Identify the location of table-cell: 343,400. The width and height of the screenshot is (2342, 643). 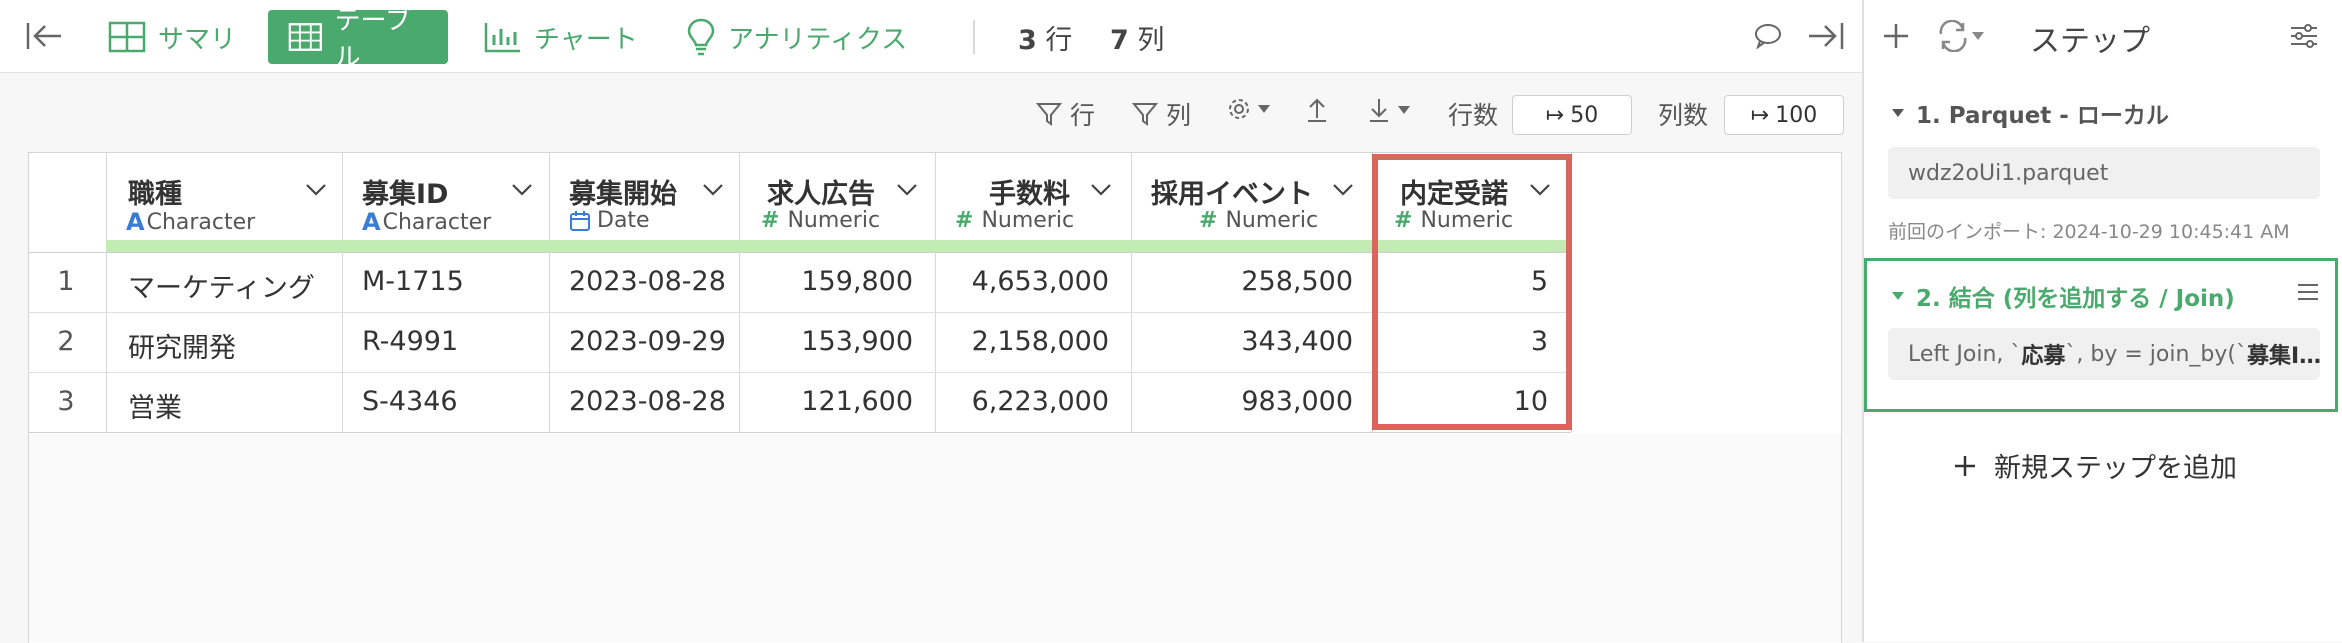
(1297, 341).